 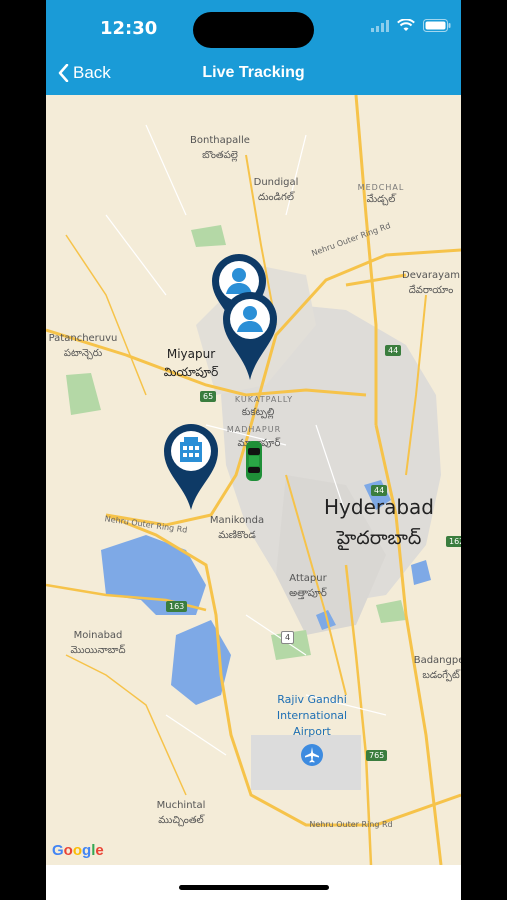 I want to click on label-airport-line2: International, so click(x=312, y=715).